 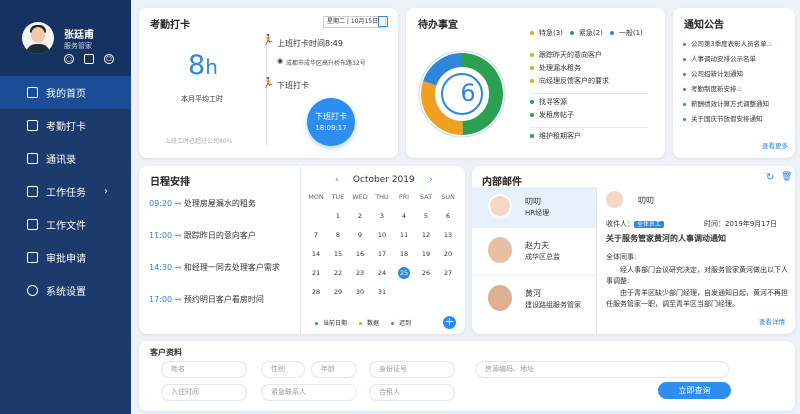 I want to click on gender-input: 性别, so click(x=283, y=369).